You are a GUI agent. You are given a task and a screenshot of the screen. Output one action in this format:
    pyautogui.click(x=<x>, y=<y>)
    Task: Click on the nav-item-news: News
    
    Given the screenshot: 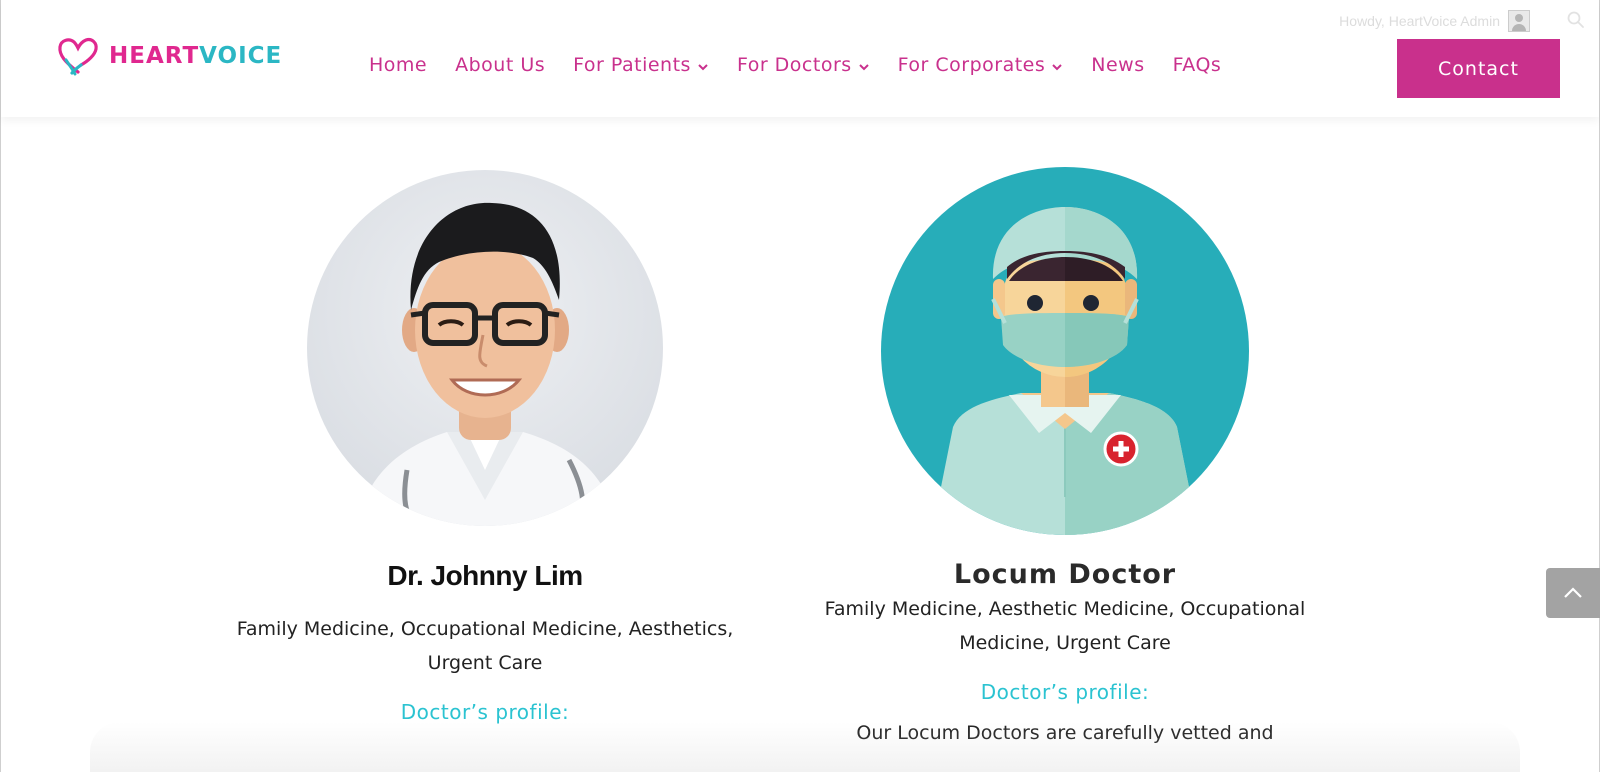 What is the action you would take?
    pyautogui.click(x=1117, y=65)
    